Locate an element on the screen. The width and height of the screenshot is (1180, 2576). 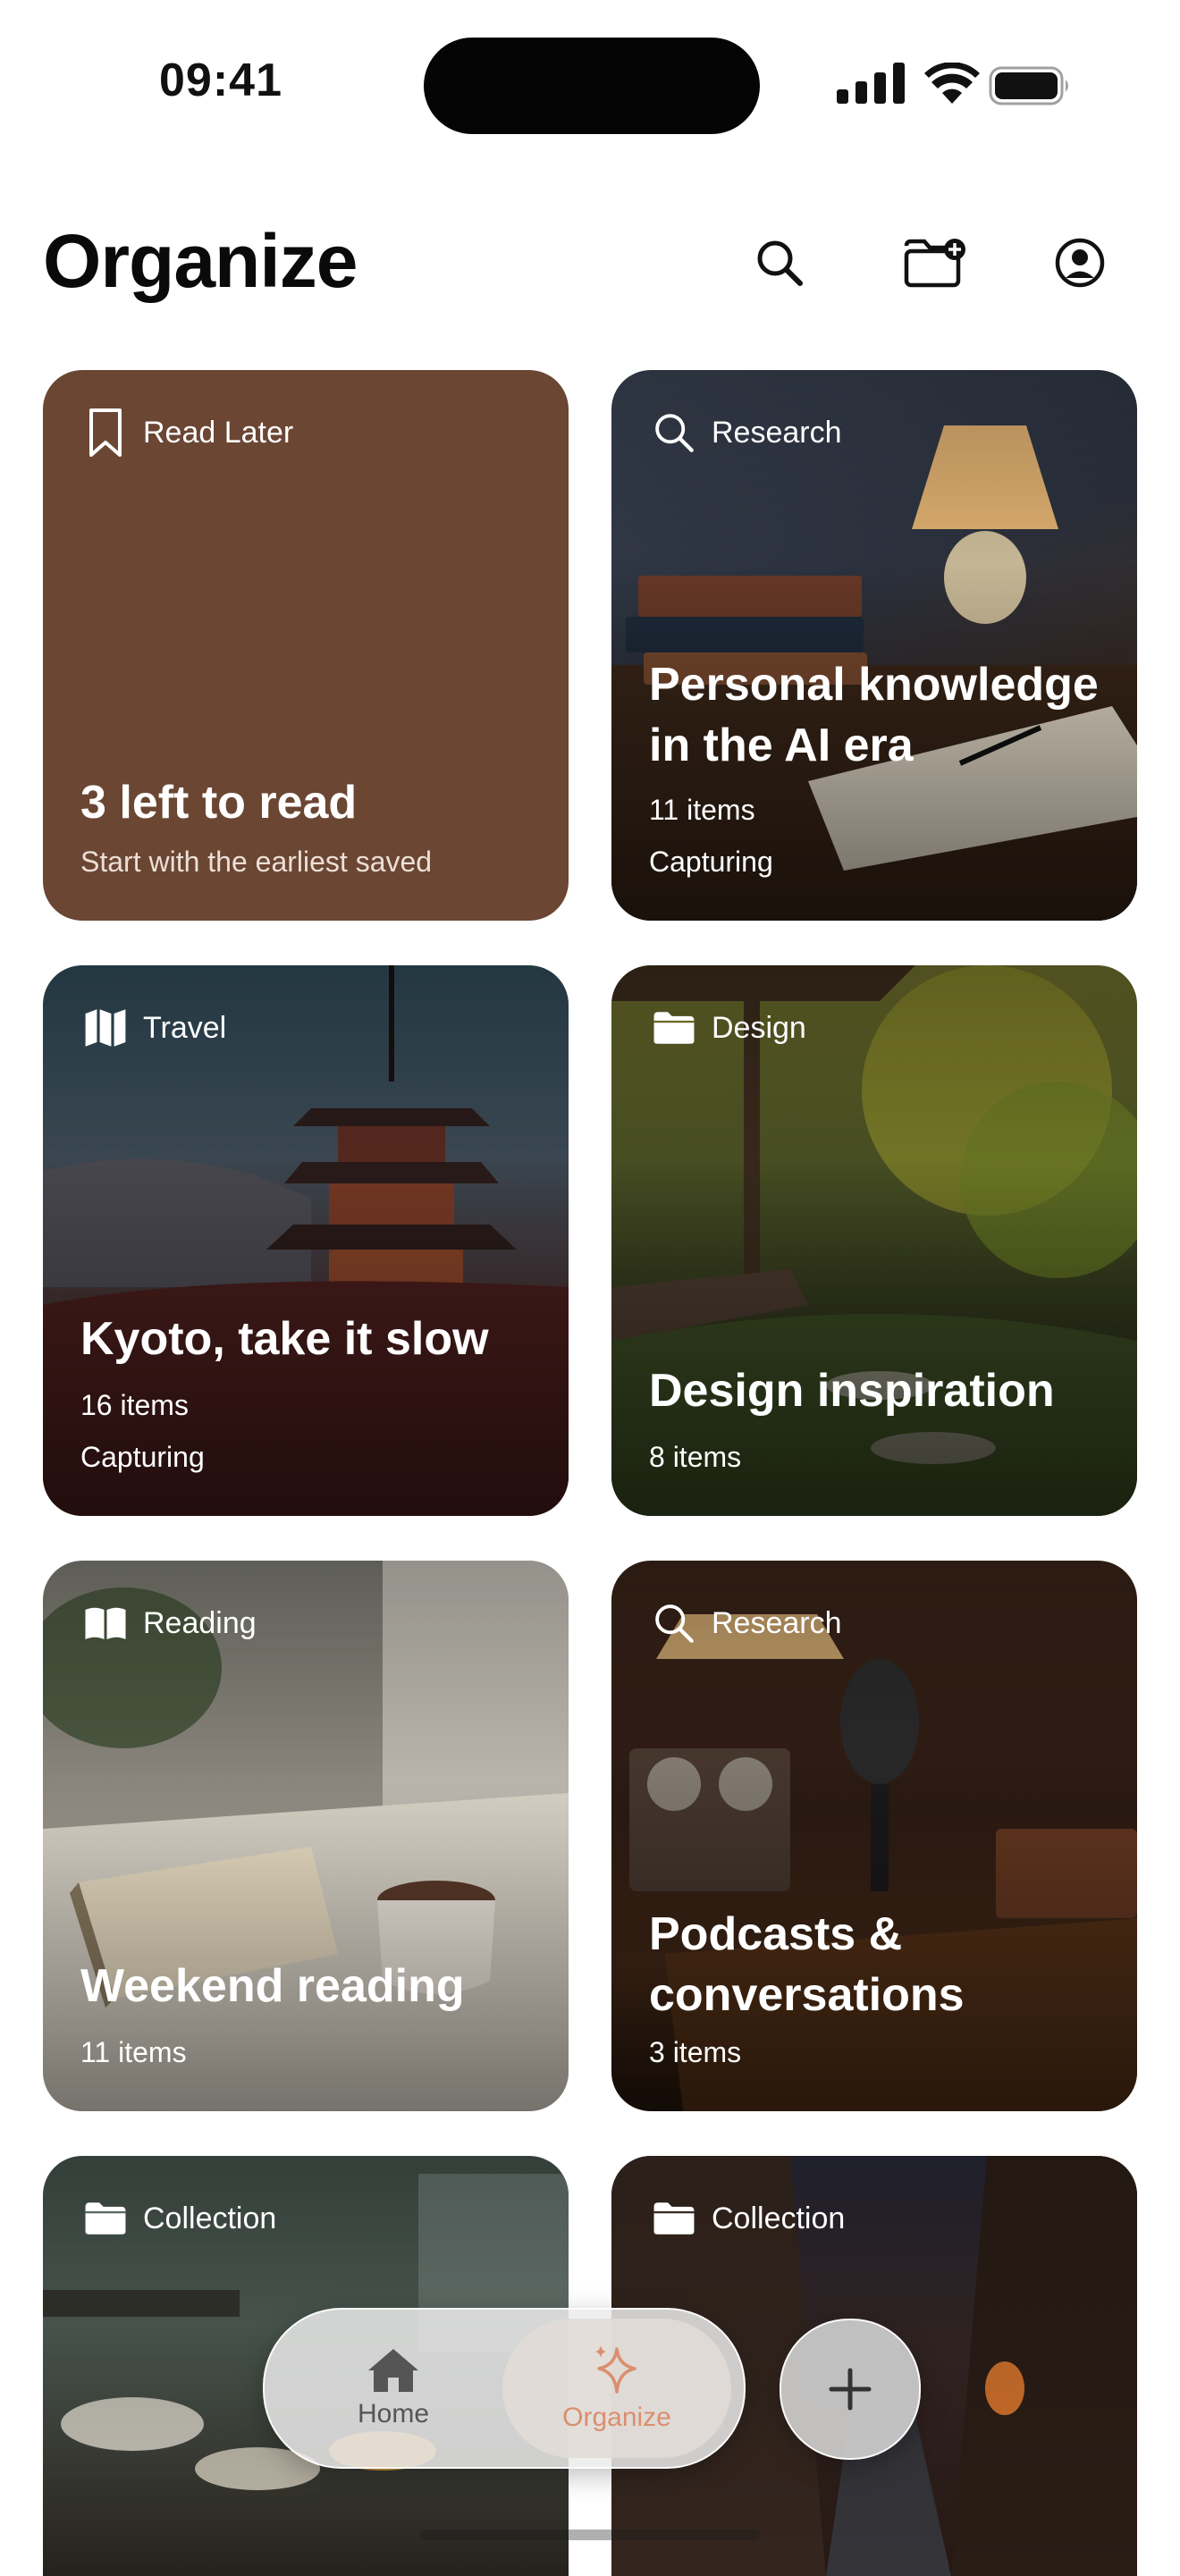
tab-home: Home is located at coordinates (393, 2389).